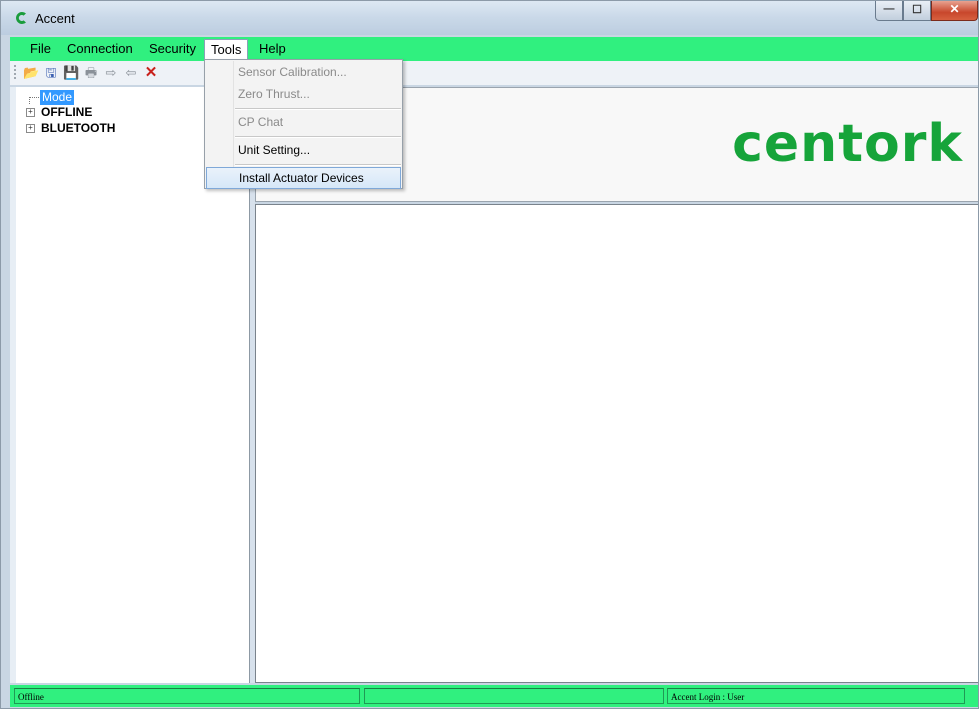 Image resolution: width=979 pixels, height=709 pixels. Describe the element at coordinates (30, 128) in the screenshot. I see `expand-bluetooth-icon: +` at that location.